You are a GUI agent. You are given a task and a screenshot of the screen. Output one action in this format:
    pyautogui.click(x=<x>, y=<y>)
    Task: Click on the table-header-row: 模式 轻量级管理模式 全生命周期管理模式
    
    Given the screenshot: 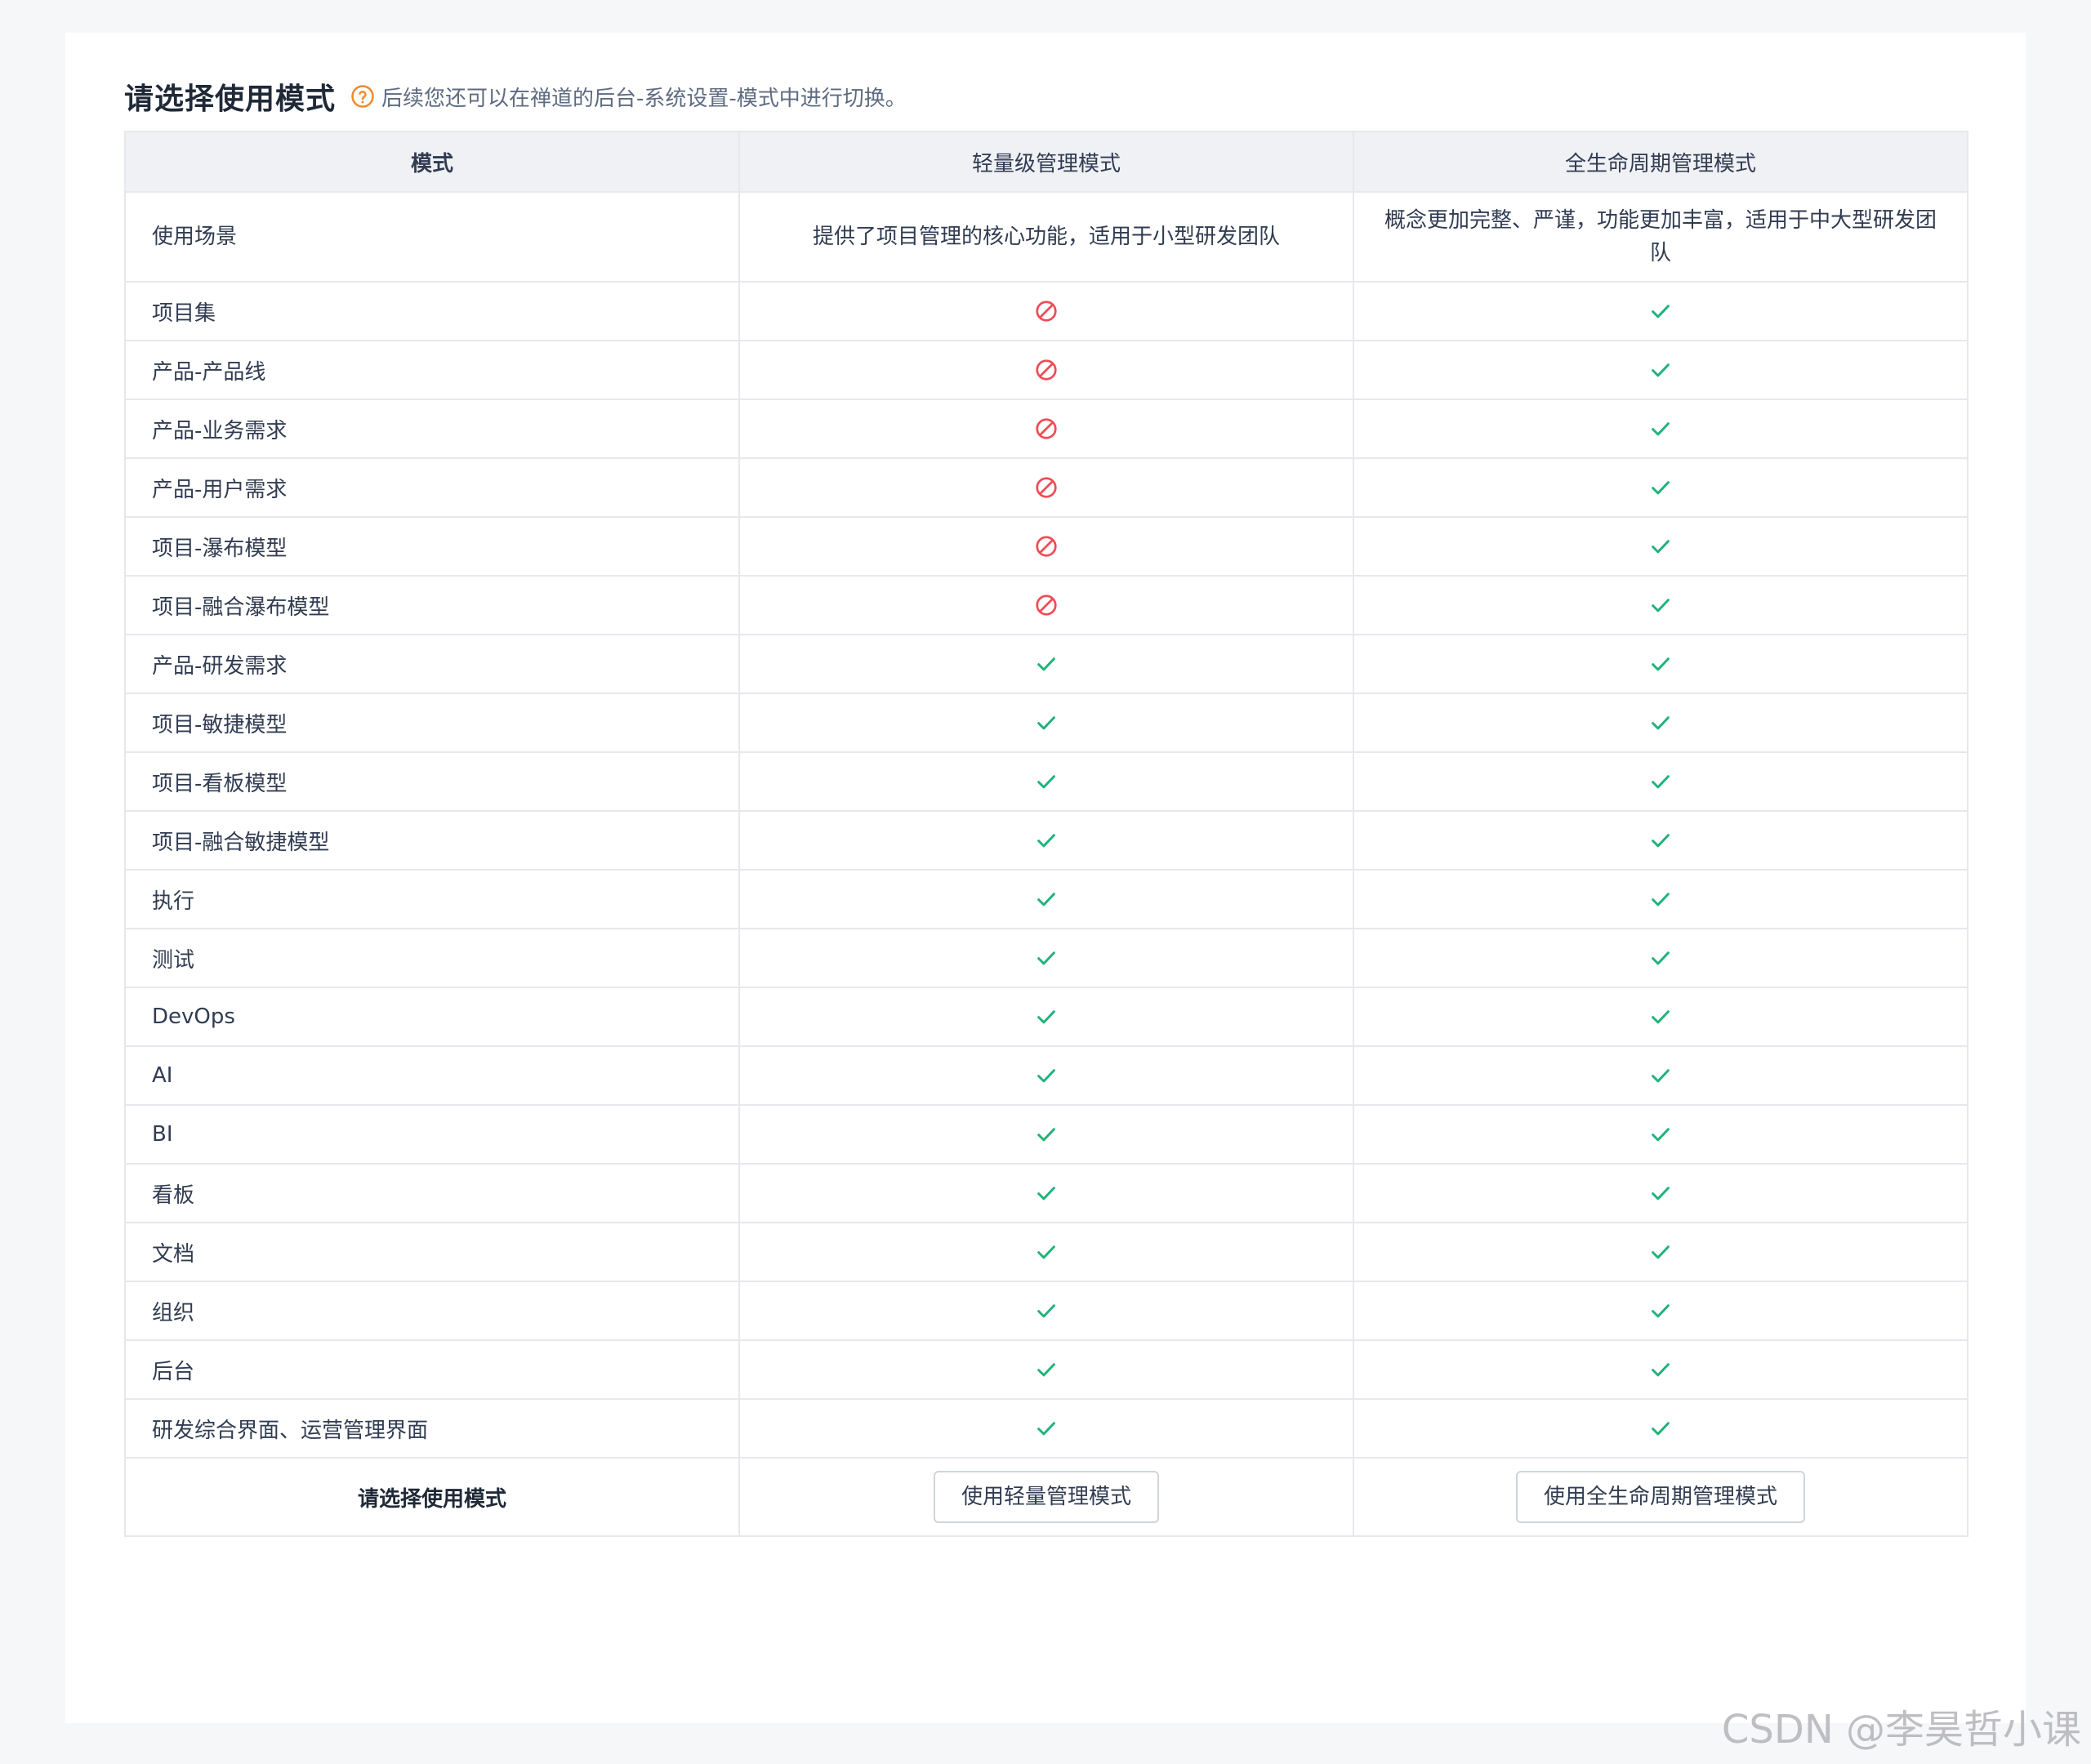 What is the action you would take?
    pyautogui.click(x=1046, y=162)
    